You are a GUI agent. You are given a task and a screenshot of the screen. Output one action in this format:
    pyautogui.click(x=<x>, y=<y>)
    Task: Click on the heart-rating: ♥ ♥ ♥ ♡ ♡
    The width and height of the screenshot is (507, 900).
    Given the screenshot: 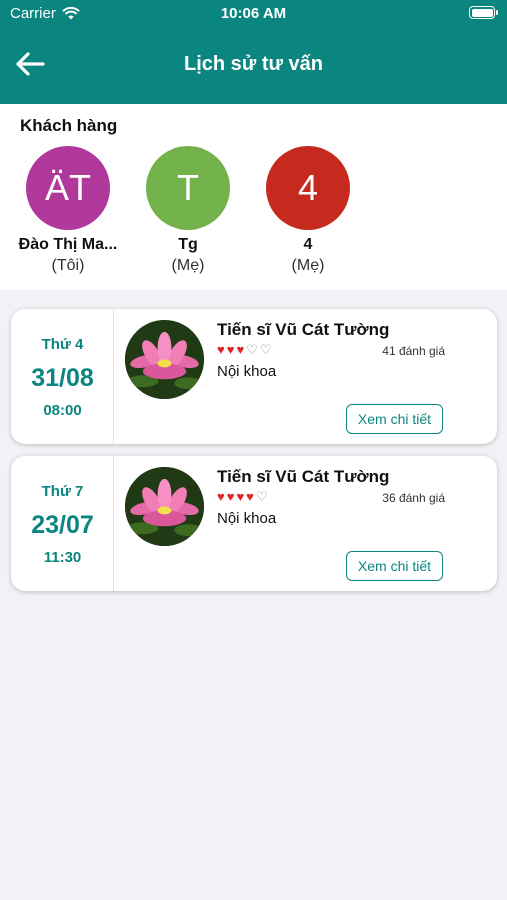 What is the action you would take?
    pyautogui.click(x=244, y=350)
    